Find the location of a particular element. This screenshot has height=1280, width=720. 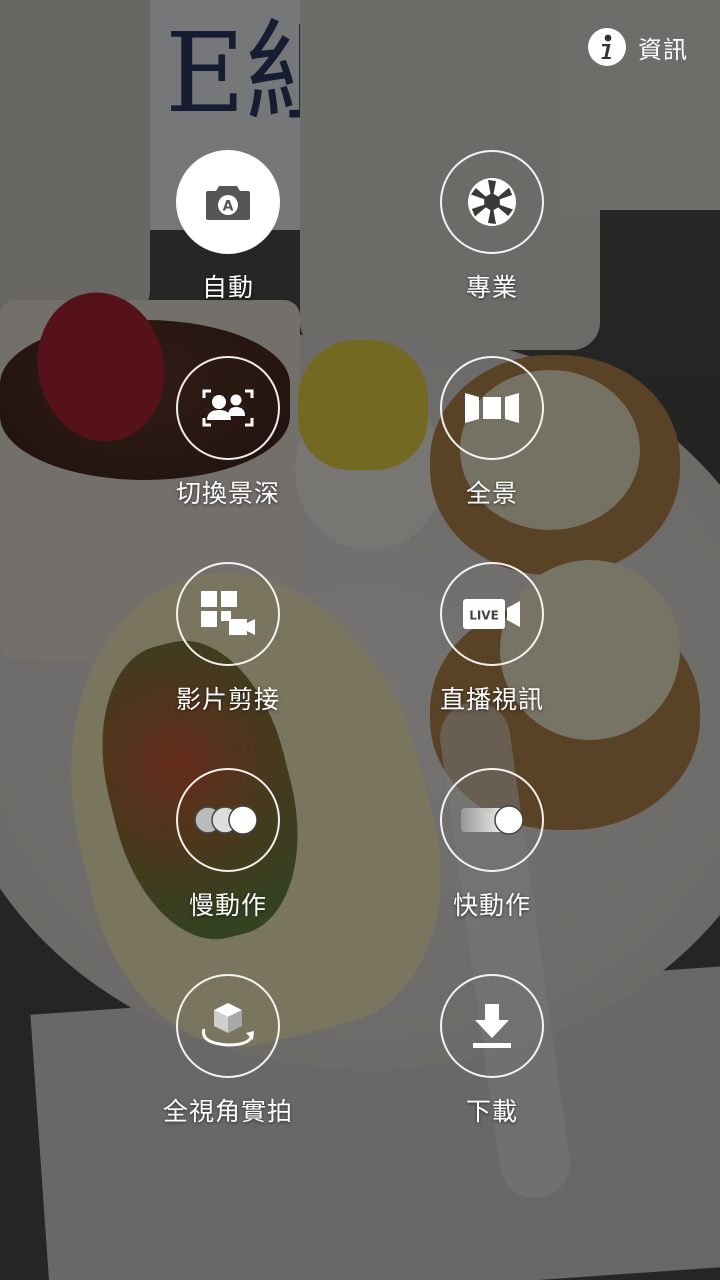

mode-live-broadcast-label: 直播視訊 is located at coordinates (491, 699).